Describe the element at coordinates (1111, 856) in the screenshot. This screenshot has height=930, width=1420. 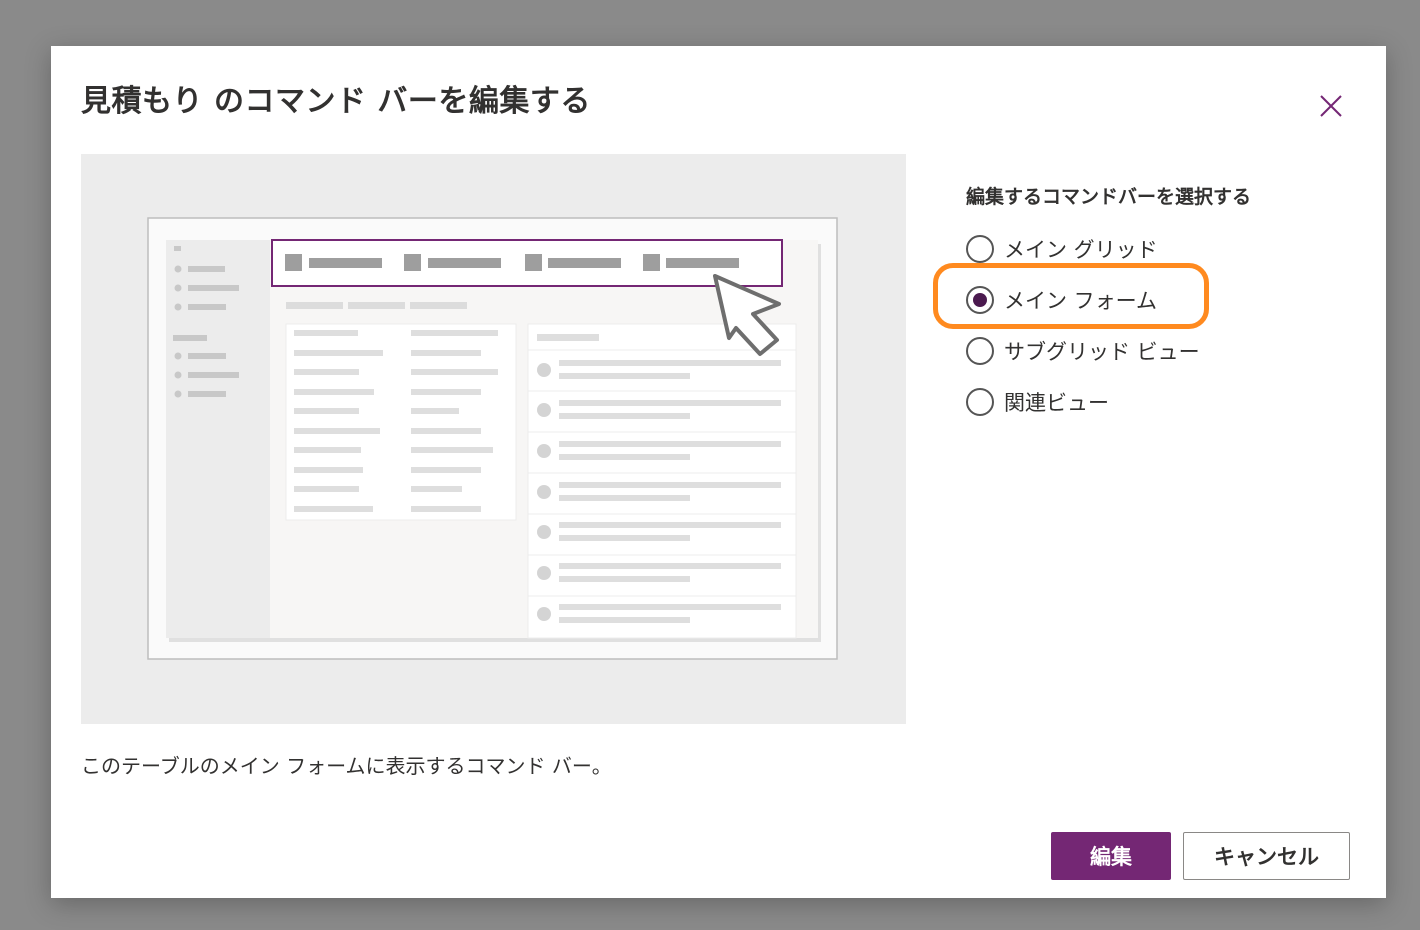
I see `edit-button: 編集` at that location.